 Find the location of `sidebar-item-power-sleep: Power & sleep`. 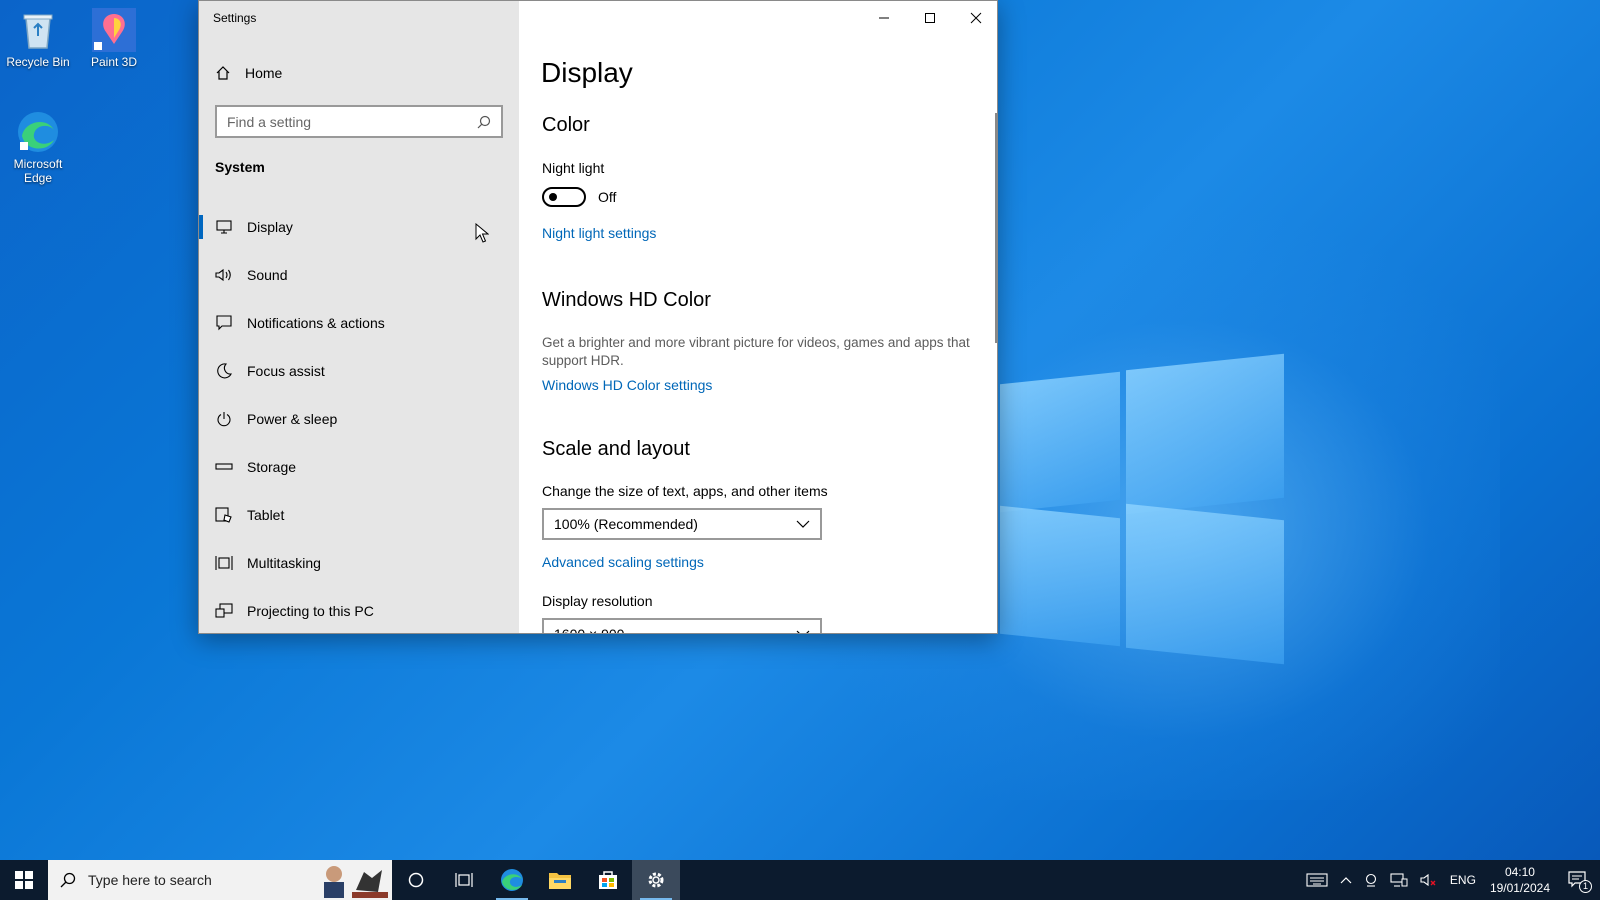

sidebar-item-power-sleep: Power & sleep is located at coordinates (359, 419).